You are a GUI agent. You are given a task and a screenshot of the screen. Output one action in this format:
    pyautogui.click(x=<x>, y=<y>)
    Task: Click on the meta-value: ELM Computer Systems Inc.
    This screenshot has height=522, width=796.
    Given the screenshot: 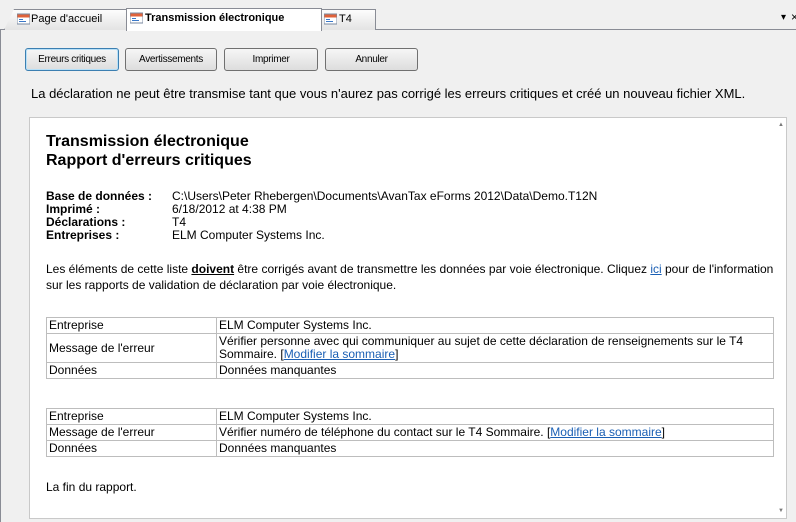 What is the action you would take?
    pyautogui.click(x=248, y=235)
    